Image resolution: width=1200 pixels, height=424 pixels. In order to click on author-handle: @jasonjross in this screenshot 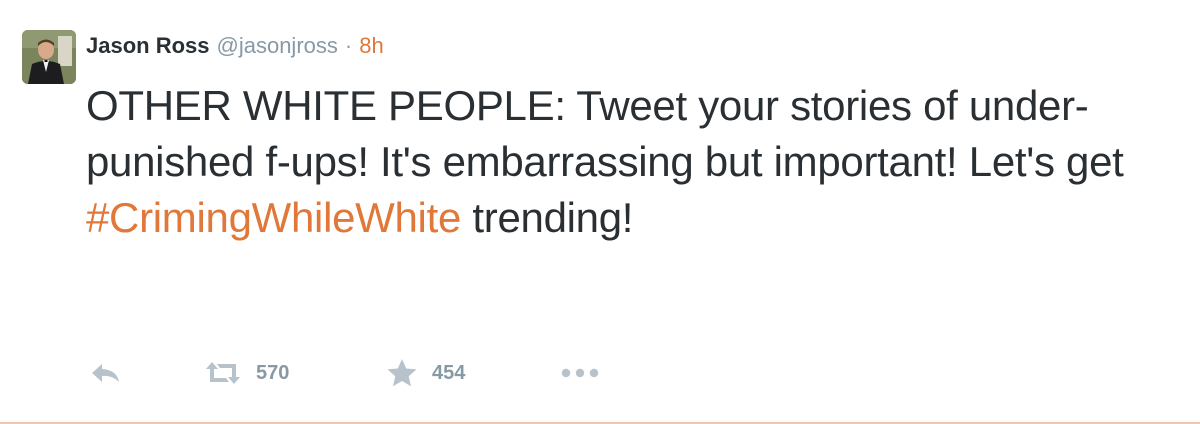, I will do `click(277, 46)`.